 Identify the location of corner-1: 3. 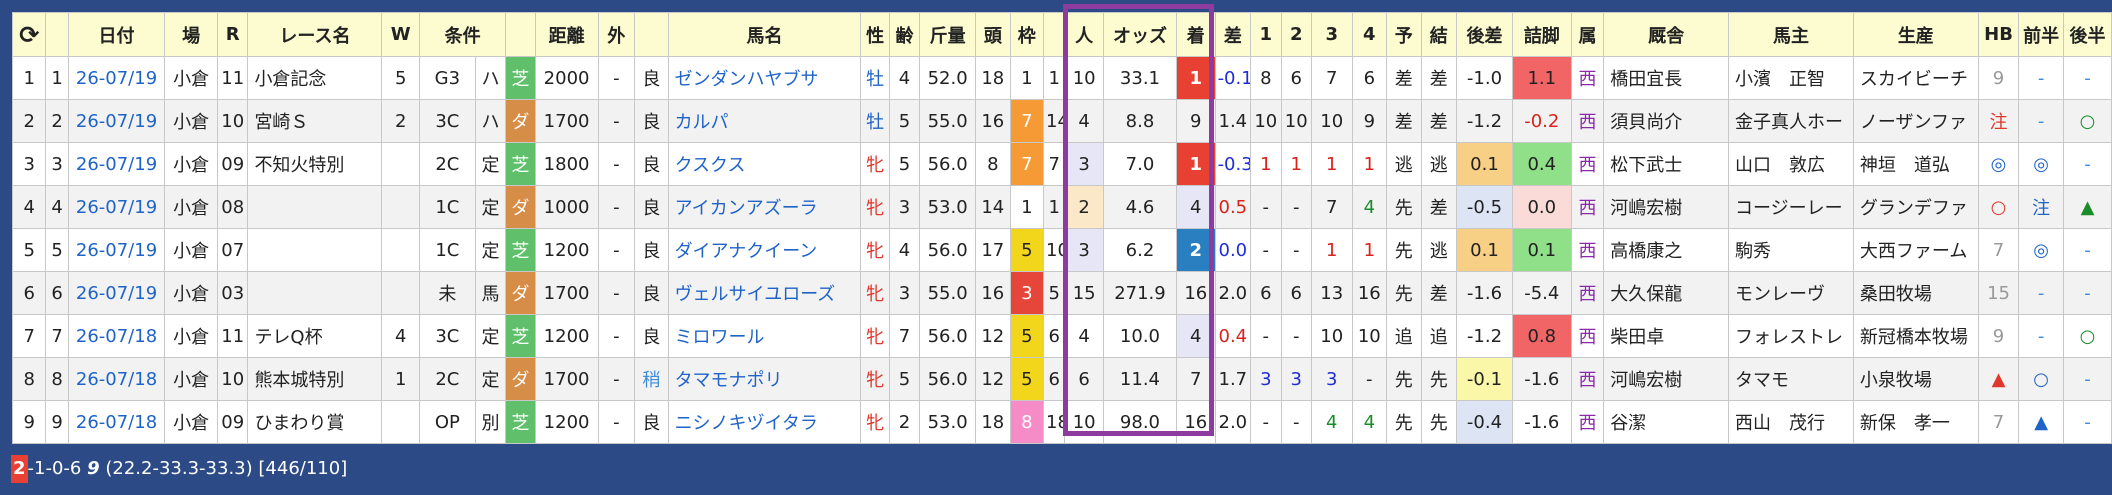
(1266, 379).